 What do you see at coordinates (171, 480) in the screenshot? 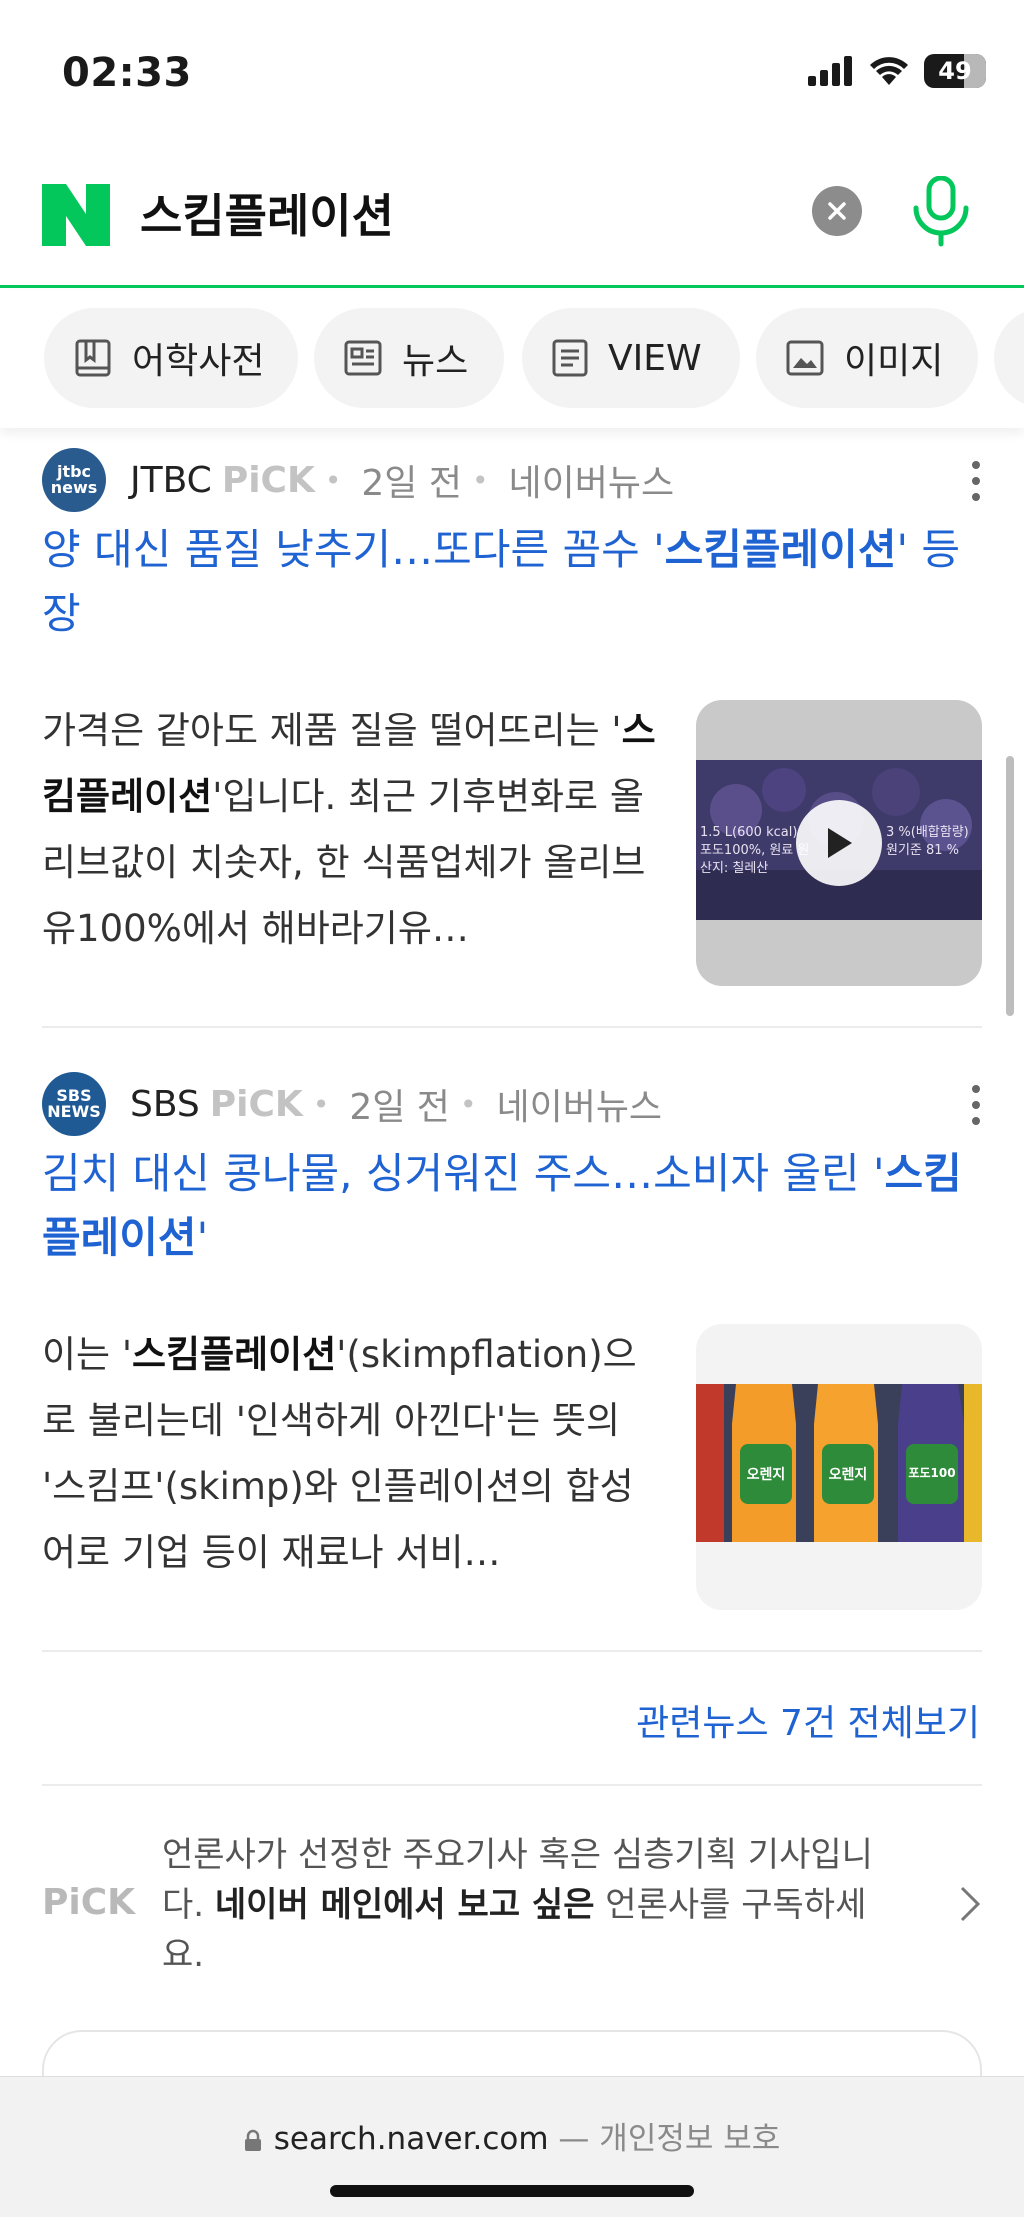
I see `press-name: JTBC` at bounding box center [171, 480].